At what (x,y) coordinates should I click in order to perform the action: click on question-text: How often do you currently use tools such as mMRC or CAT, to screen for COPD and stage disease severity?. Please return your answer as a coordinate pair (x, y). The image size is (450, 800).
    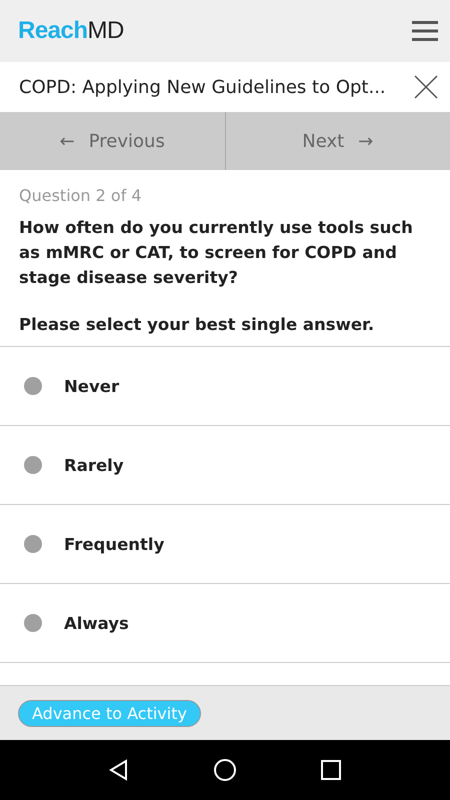
    Looking at the image, I should click on (216, 253).